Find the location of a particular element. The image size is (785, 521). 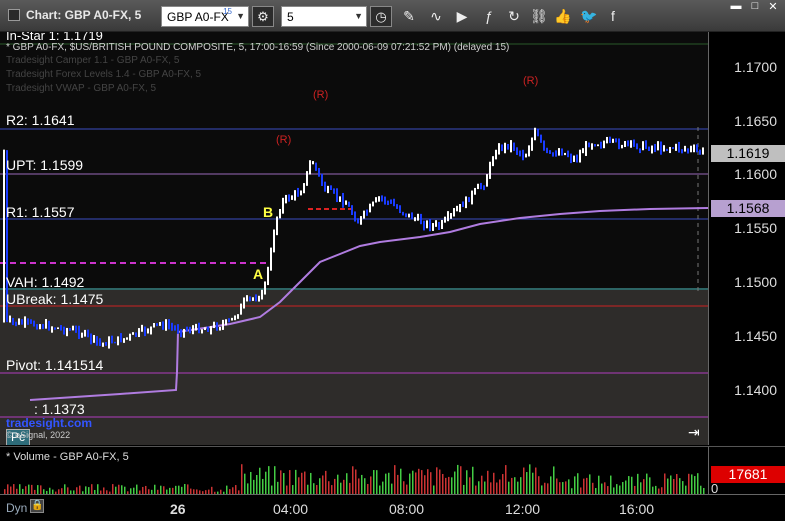

refresh-icon: ↻ is located at coordinates (514, 16).